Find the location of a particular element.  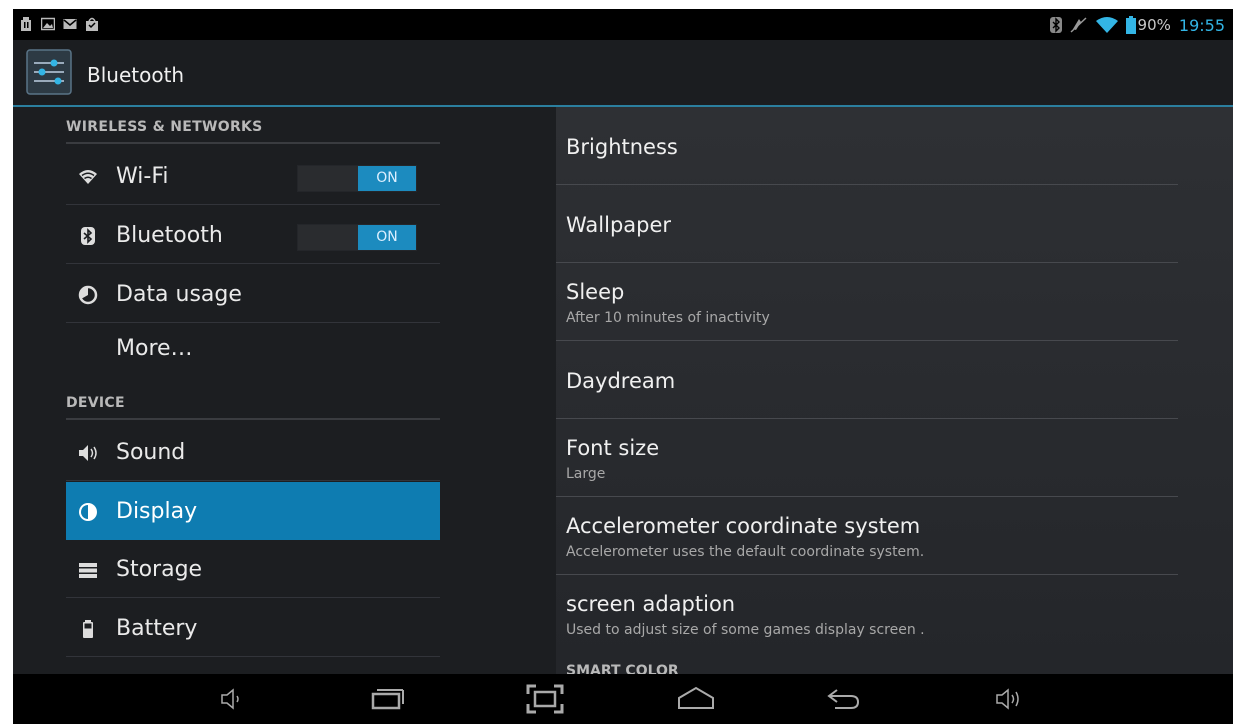

setting-title: Brightness is located at coordinates (622, 147).